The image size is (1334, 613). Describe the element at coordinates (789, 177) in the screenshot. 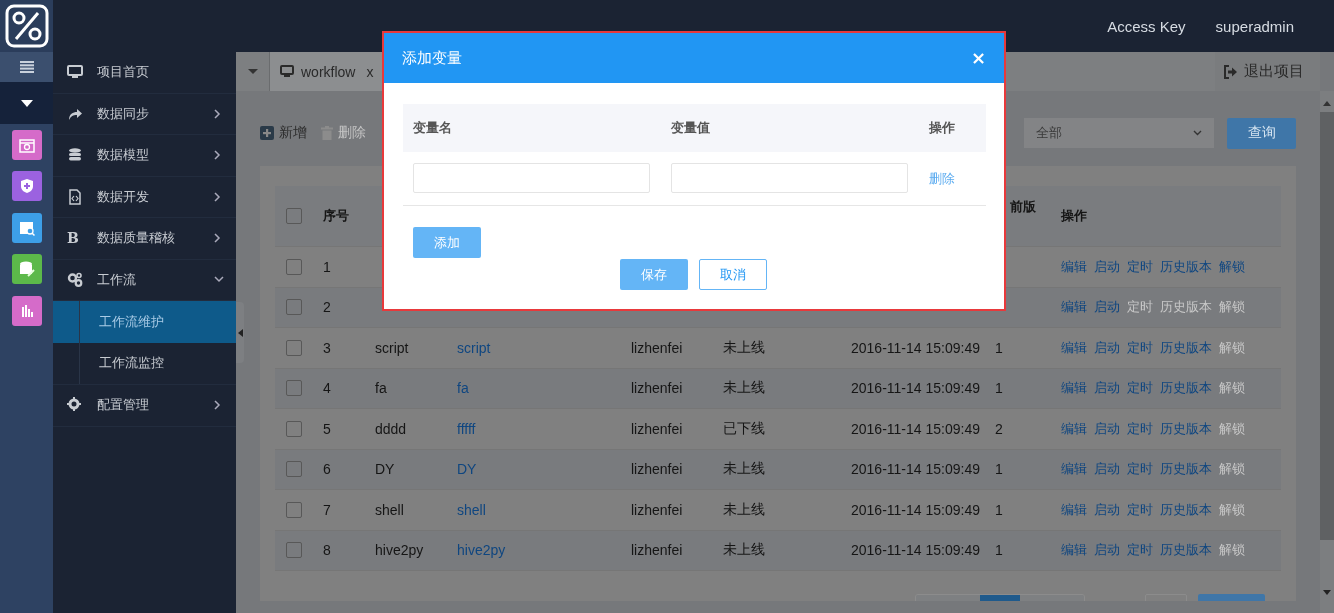

I see `variable-value-field` at that location.